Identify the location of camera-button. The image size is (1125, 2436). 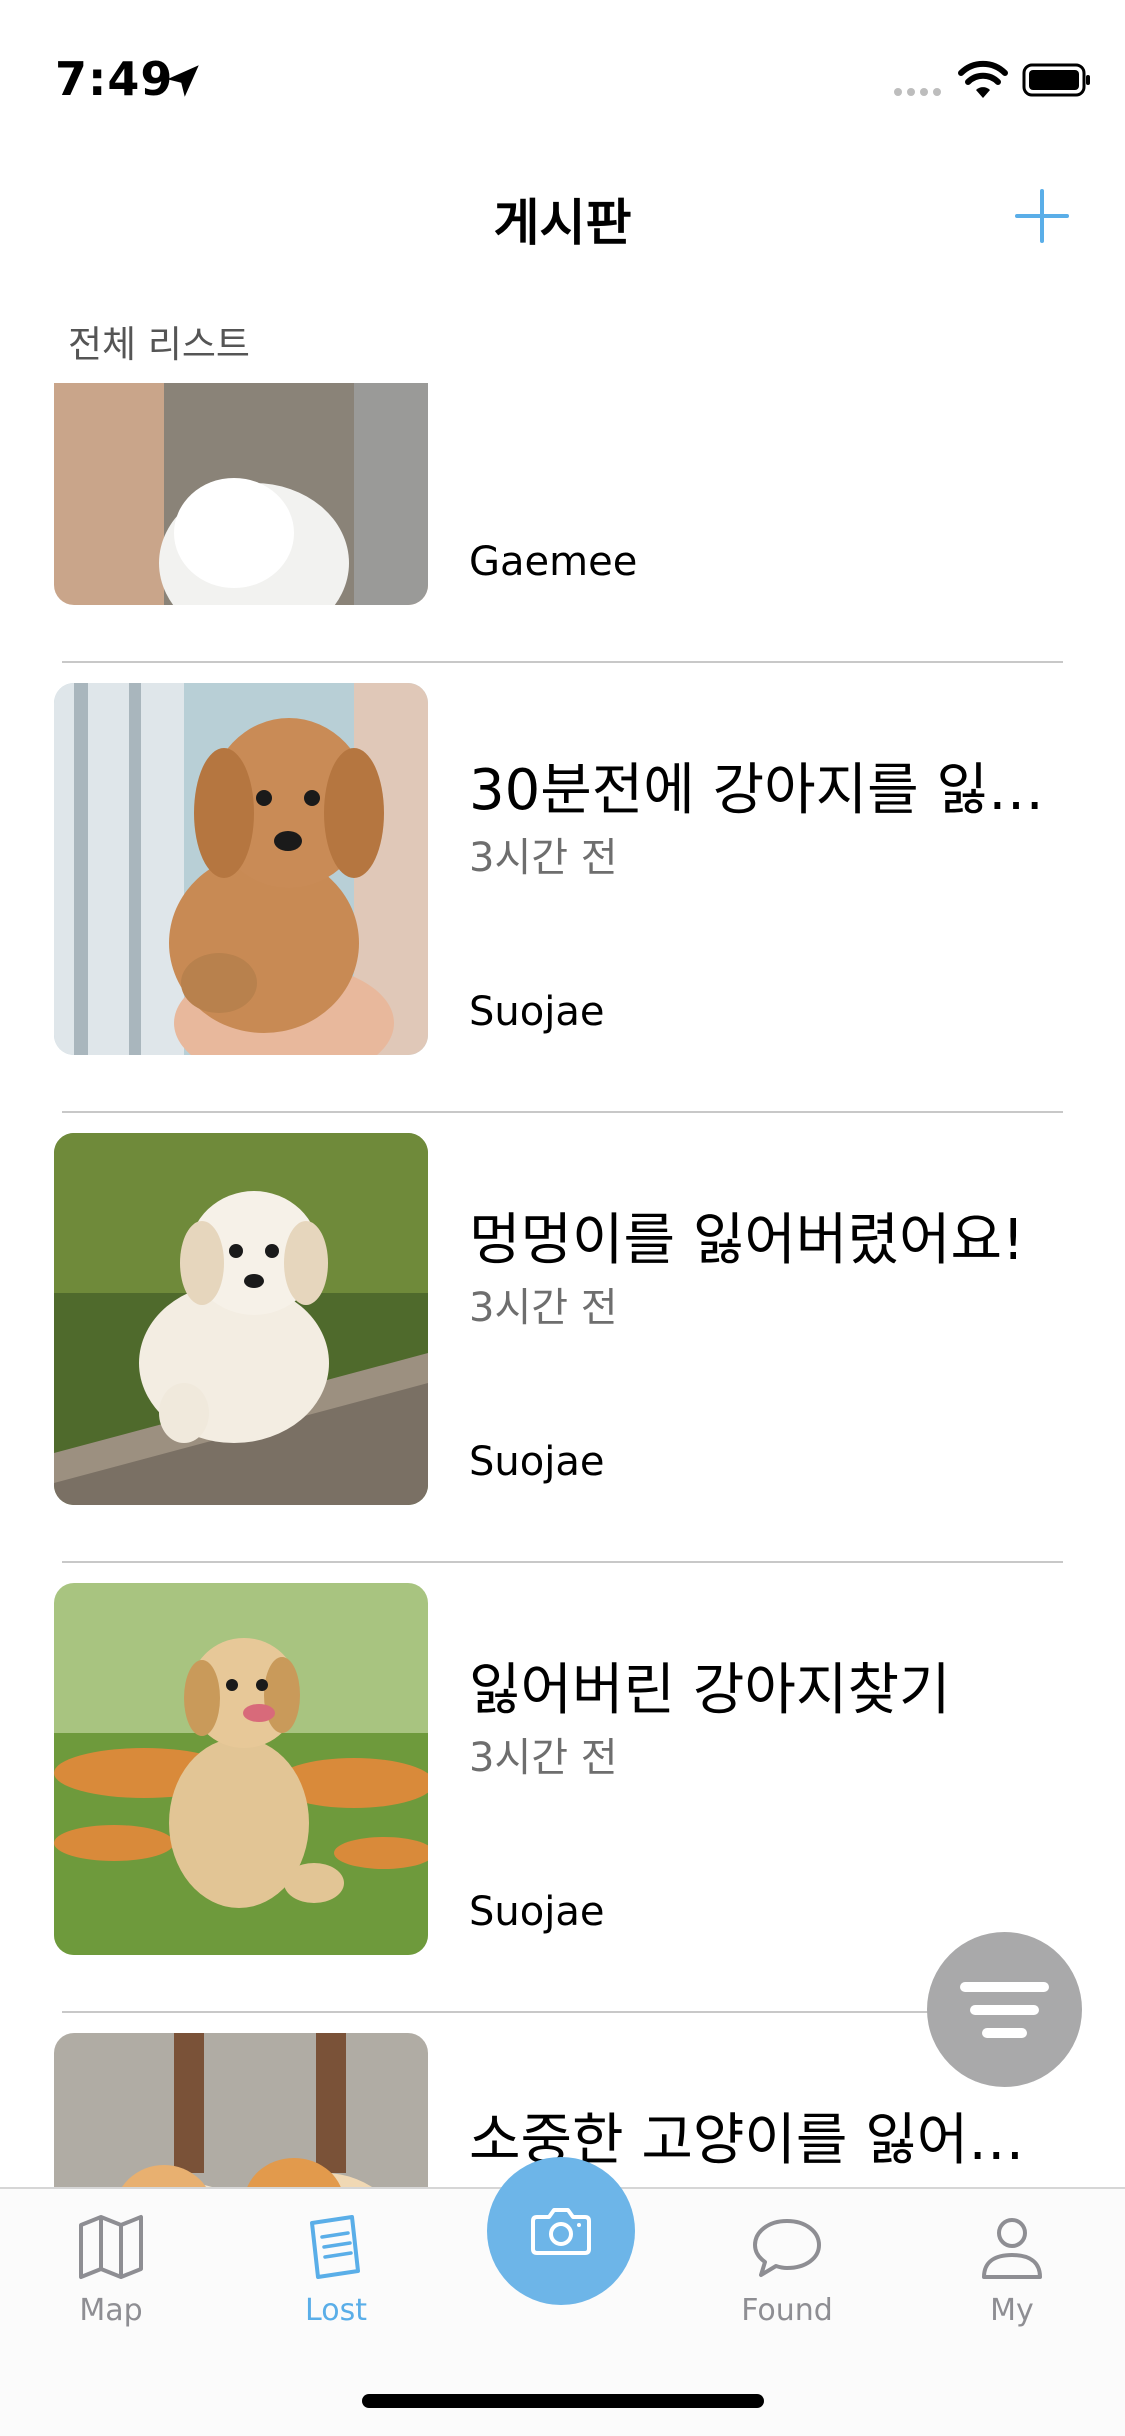
(561, 2231).